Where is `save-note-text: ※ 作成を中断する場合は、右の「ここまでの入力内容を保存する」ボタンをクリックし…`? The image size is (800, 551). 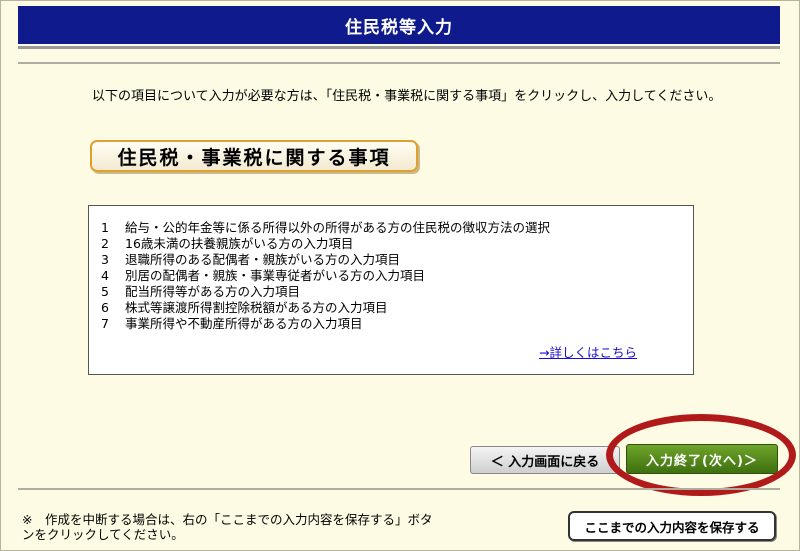 save-note-text: ※ 作成を中断する場合は、右の「ここまでの入力内容を保存する」ボタンをクリックし… is located at coordinates (227, 527).